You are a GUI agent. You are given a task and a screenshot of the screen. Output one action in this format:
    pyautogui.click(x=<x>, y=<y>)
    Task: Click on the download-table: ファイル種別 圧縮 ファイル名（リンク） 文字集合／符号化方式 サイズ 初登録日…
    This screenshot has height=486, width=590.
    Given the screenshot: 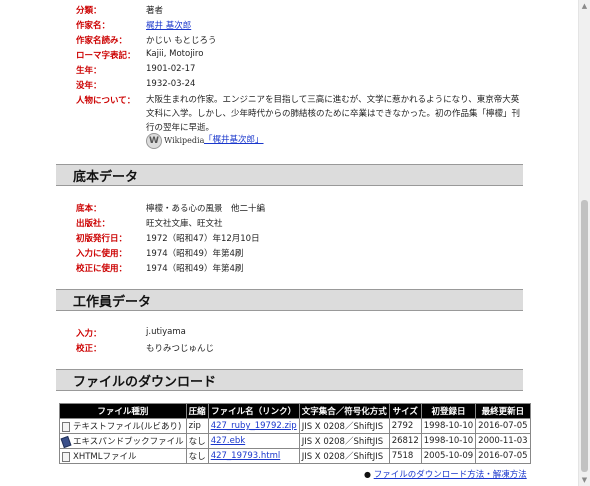 What is the action you would take?
    pyautogui.click(x=295, y=433)
    